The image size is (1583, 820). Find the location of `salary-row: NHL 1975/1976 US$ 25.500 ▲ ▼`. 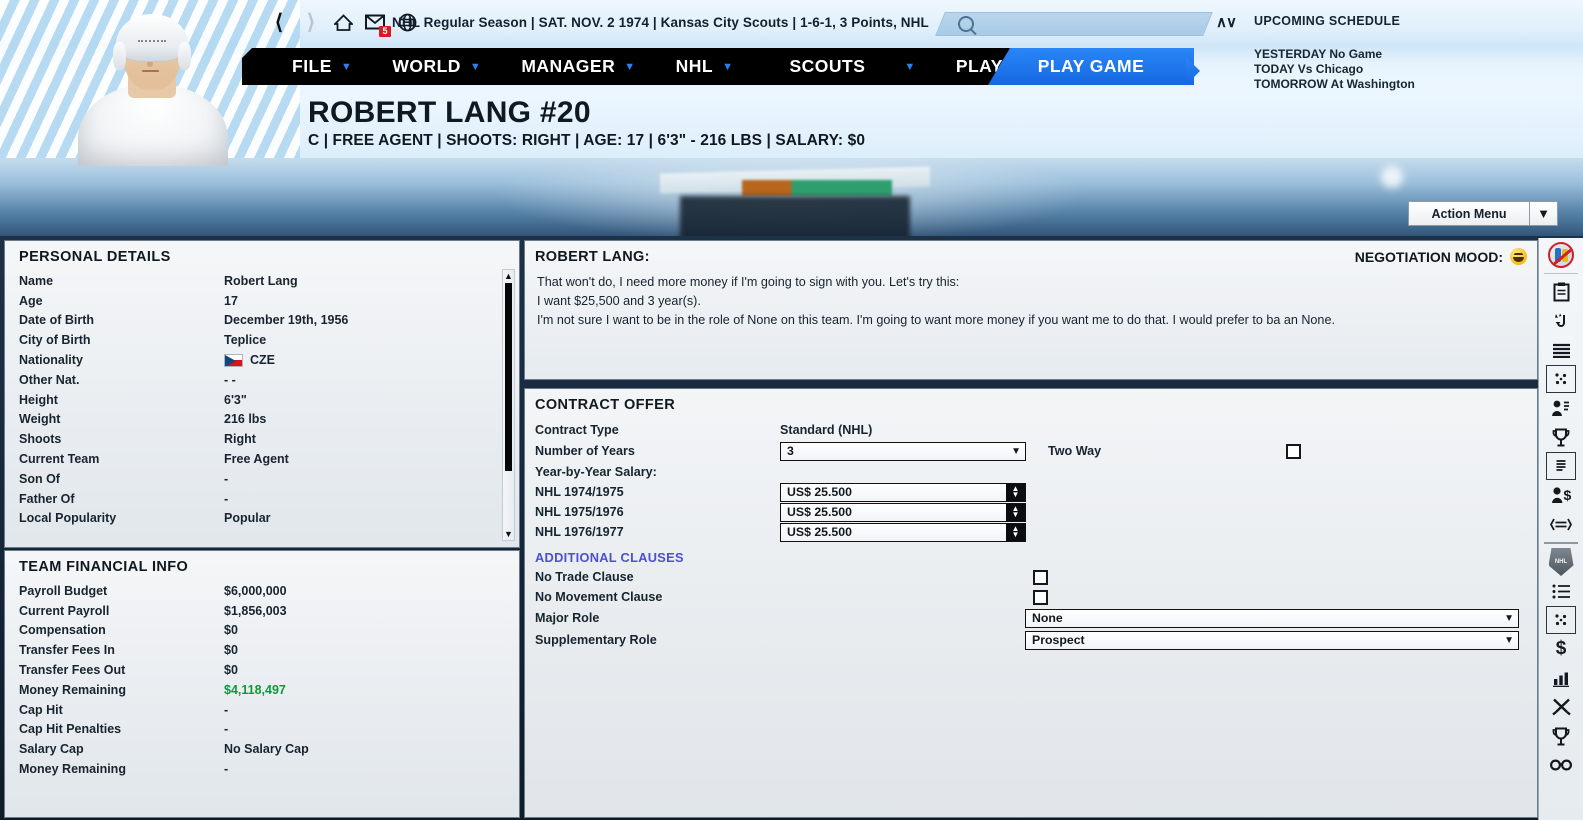

salary-row: NHL 1975/1976 US$ 25.500 ▲ ▼ is located at coordinates (1031, 512).